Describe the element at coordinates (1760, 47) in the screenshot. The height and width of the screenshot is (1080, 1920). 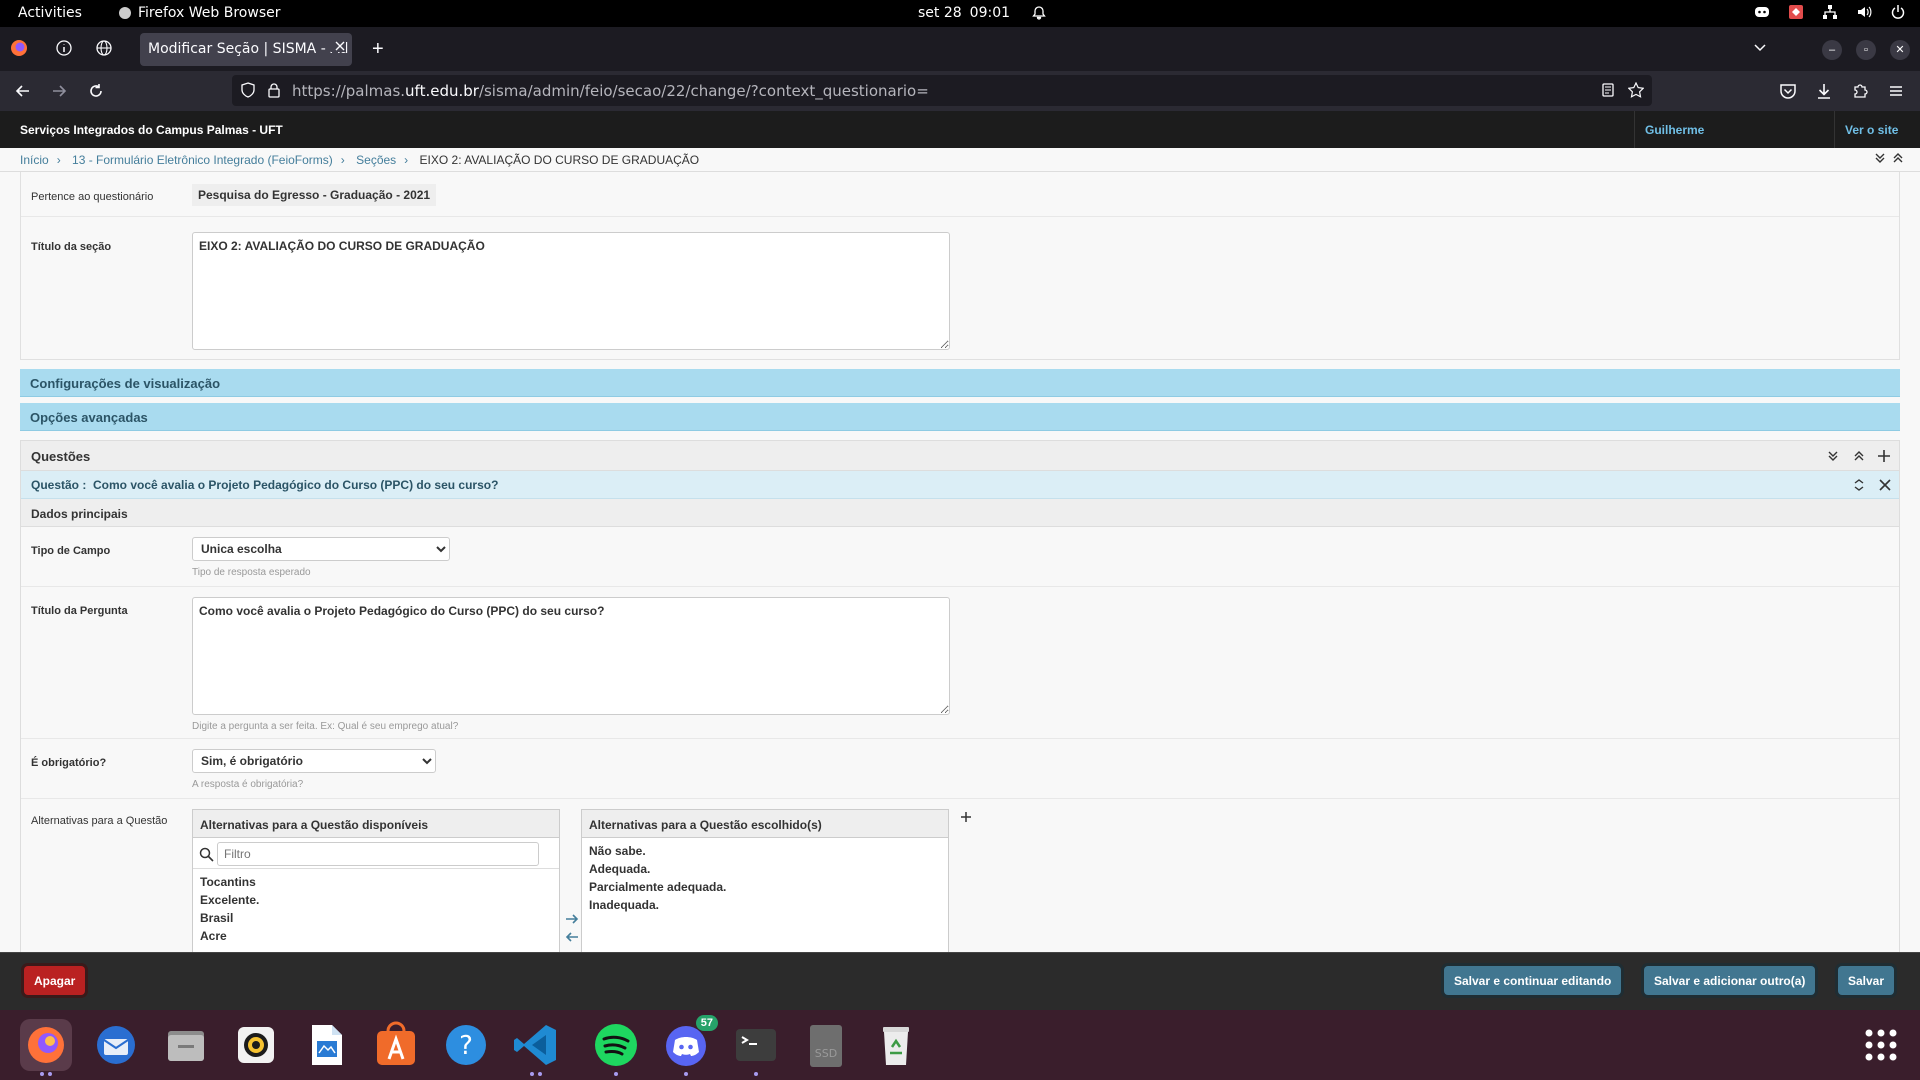
I see `list-tabs-icon` at that location.